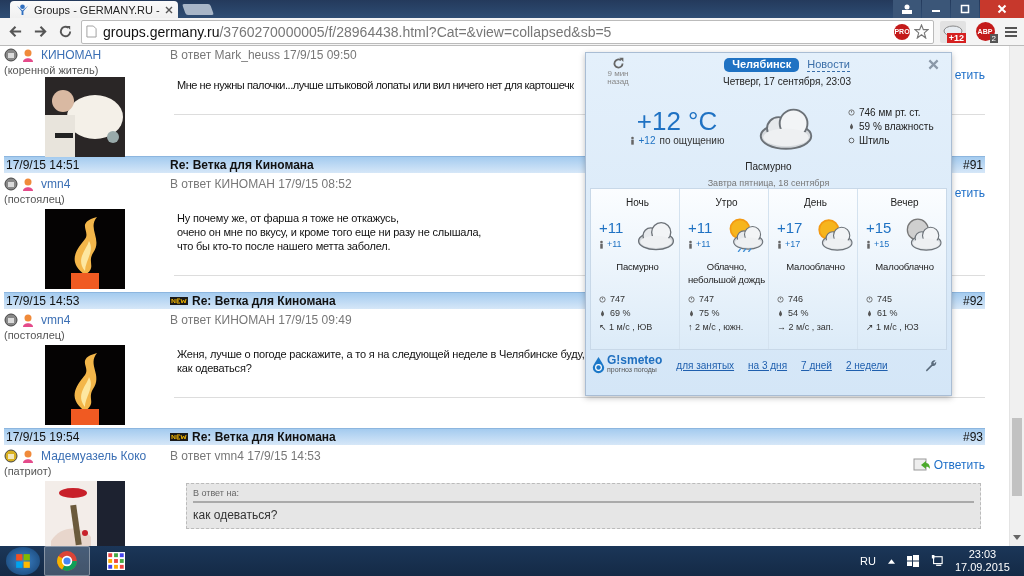  What do you see at coordinates (618, 63) in the screenshot?
I see `refresh-icon` at bounding box center [618, 63].